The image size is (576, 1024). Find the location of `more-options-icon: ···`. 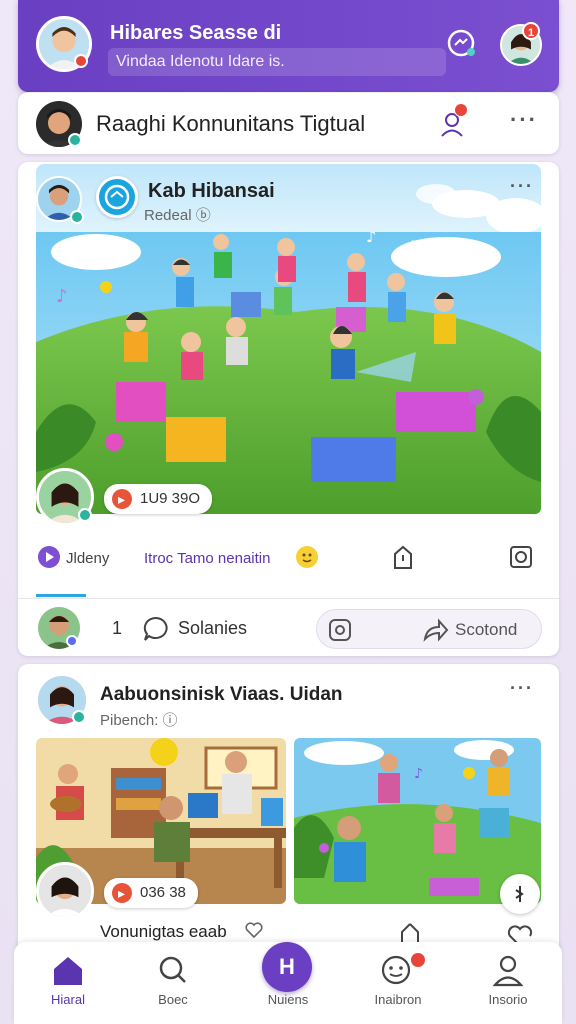

more-options-icon: ··· is located at coordinates (524, 120).